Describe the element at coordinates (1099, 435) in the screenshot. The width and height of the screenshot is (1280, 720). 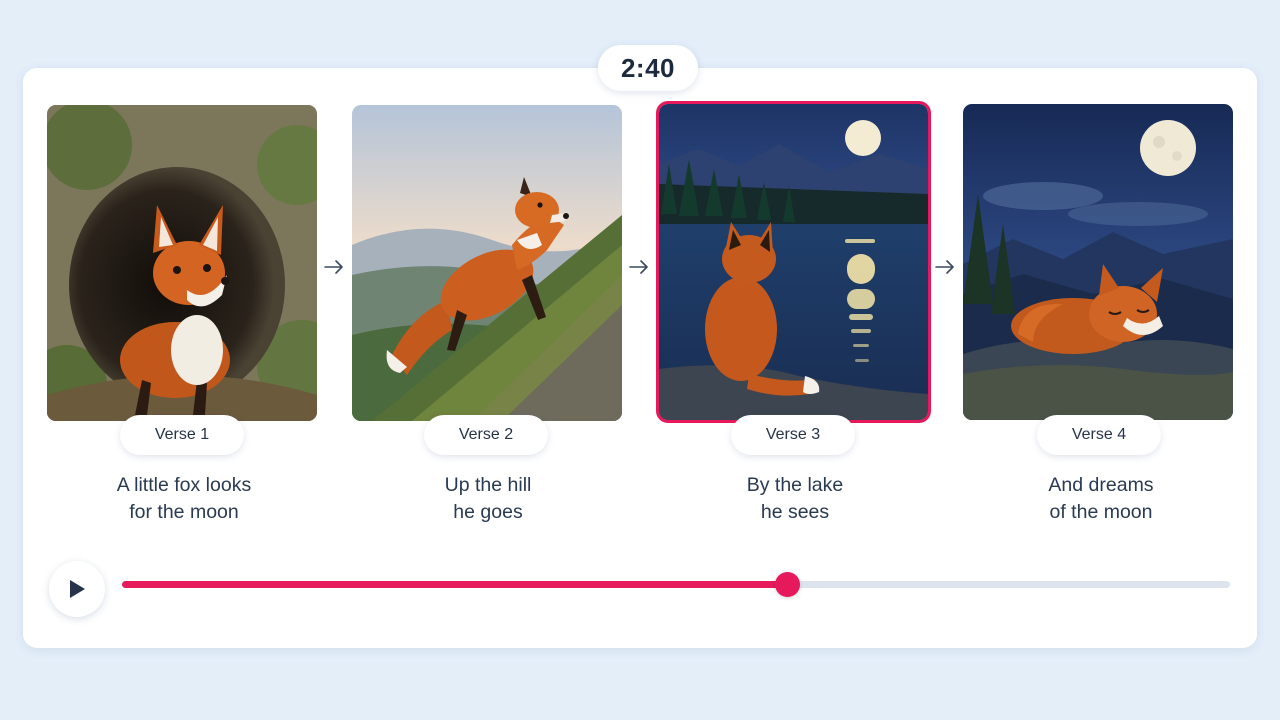
I see `verse-4-label: Verse 4` at that location.